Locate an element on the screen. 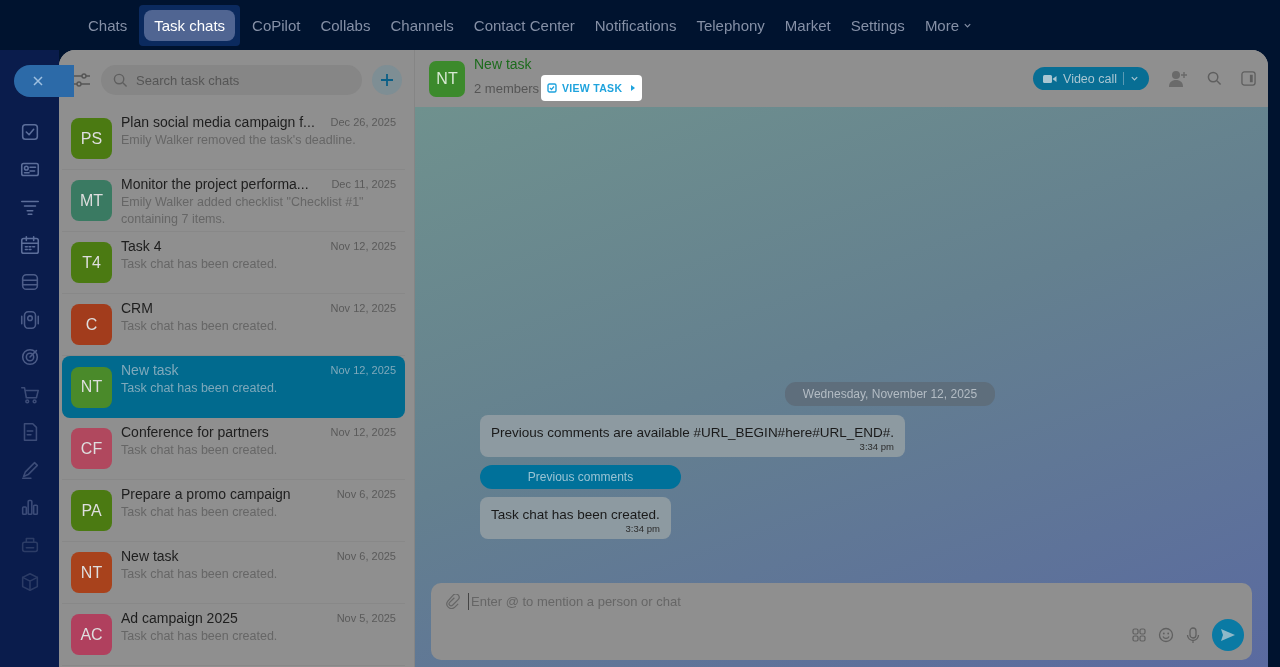 The width and height of the screenshot is (1280, 667). nav-tab: Collabs is located at coordinates (345, 25).